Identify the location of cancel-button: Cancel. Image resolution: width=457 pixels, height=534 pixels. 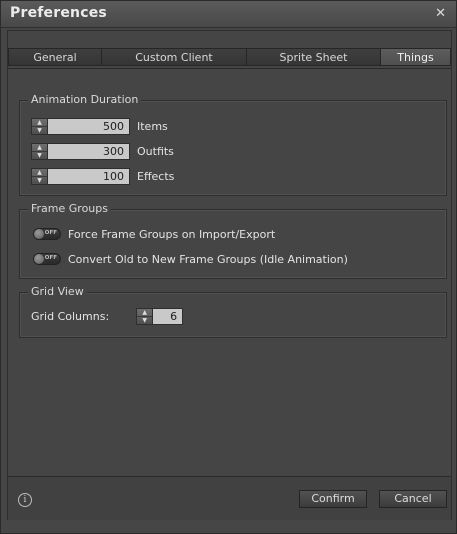
(413, 499).